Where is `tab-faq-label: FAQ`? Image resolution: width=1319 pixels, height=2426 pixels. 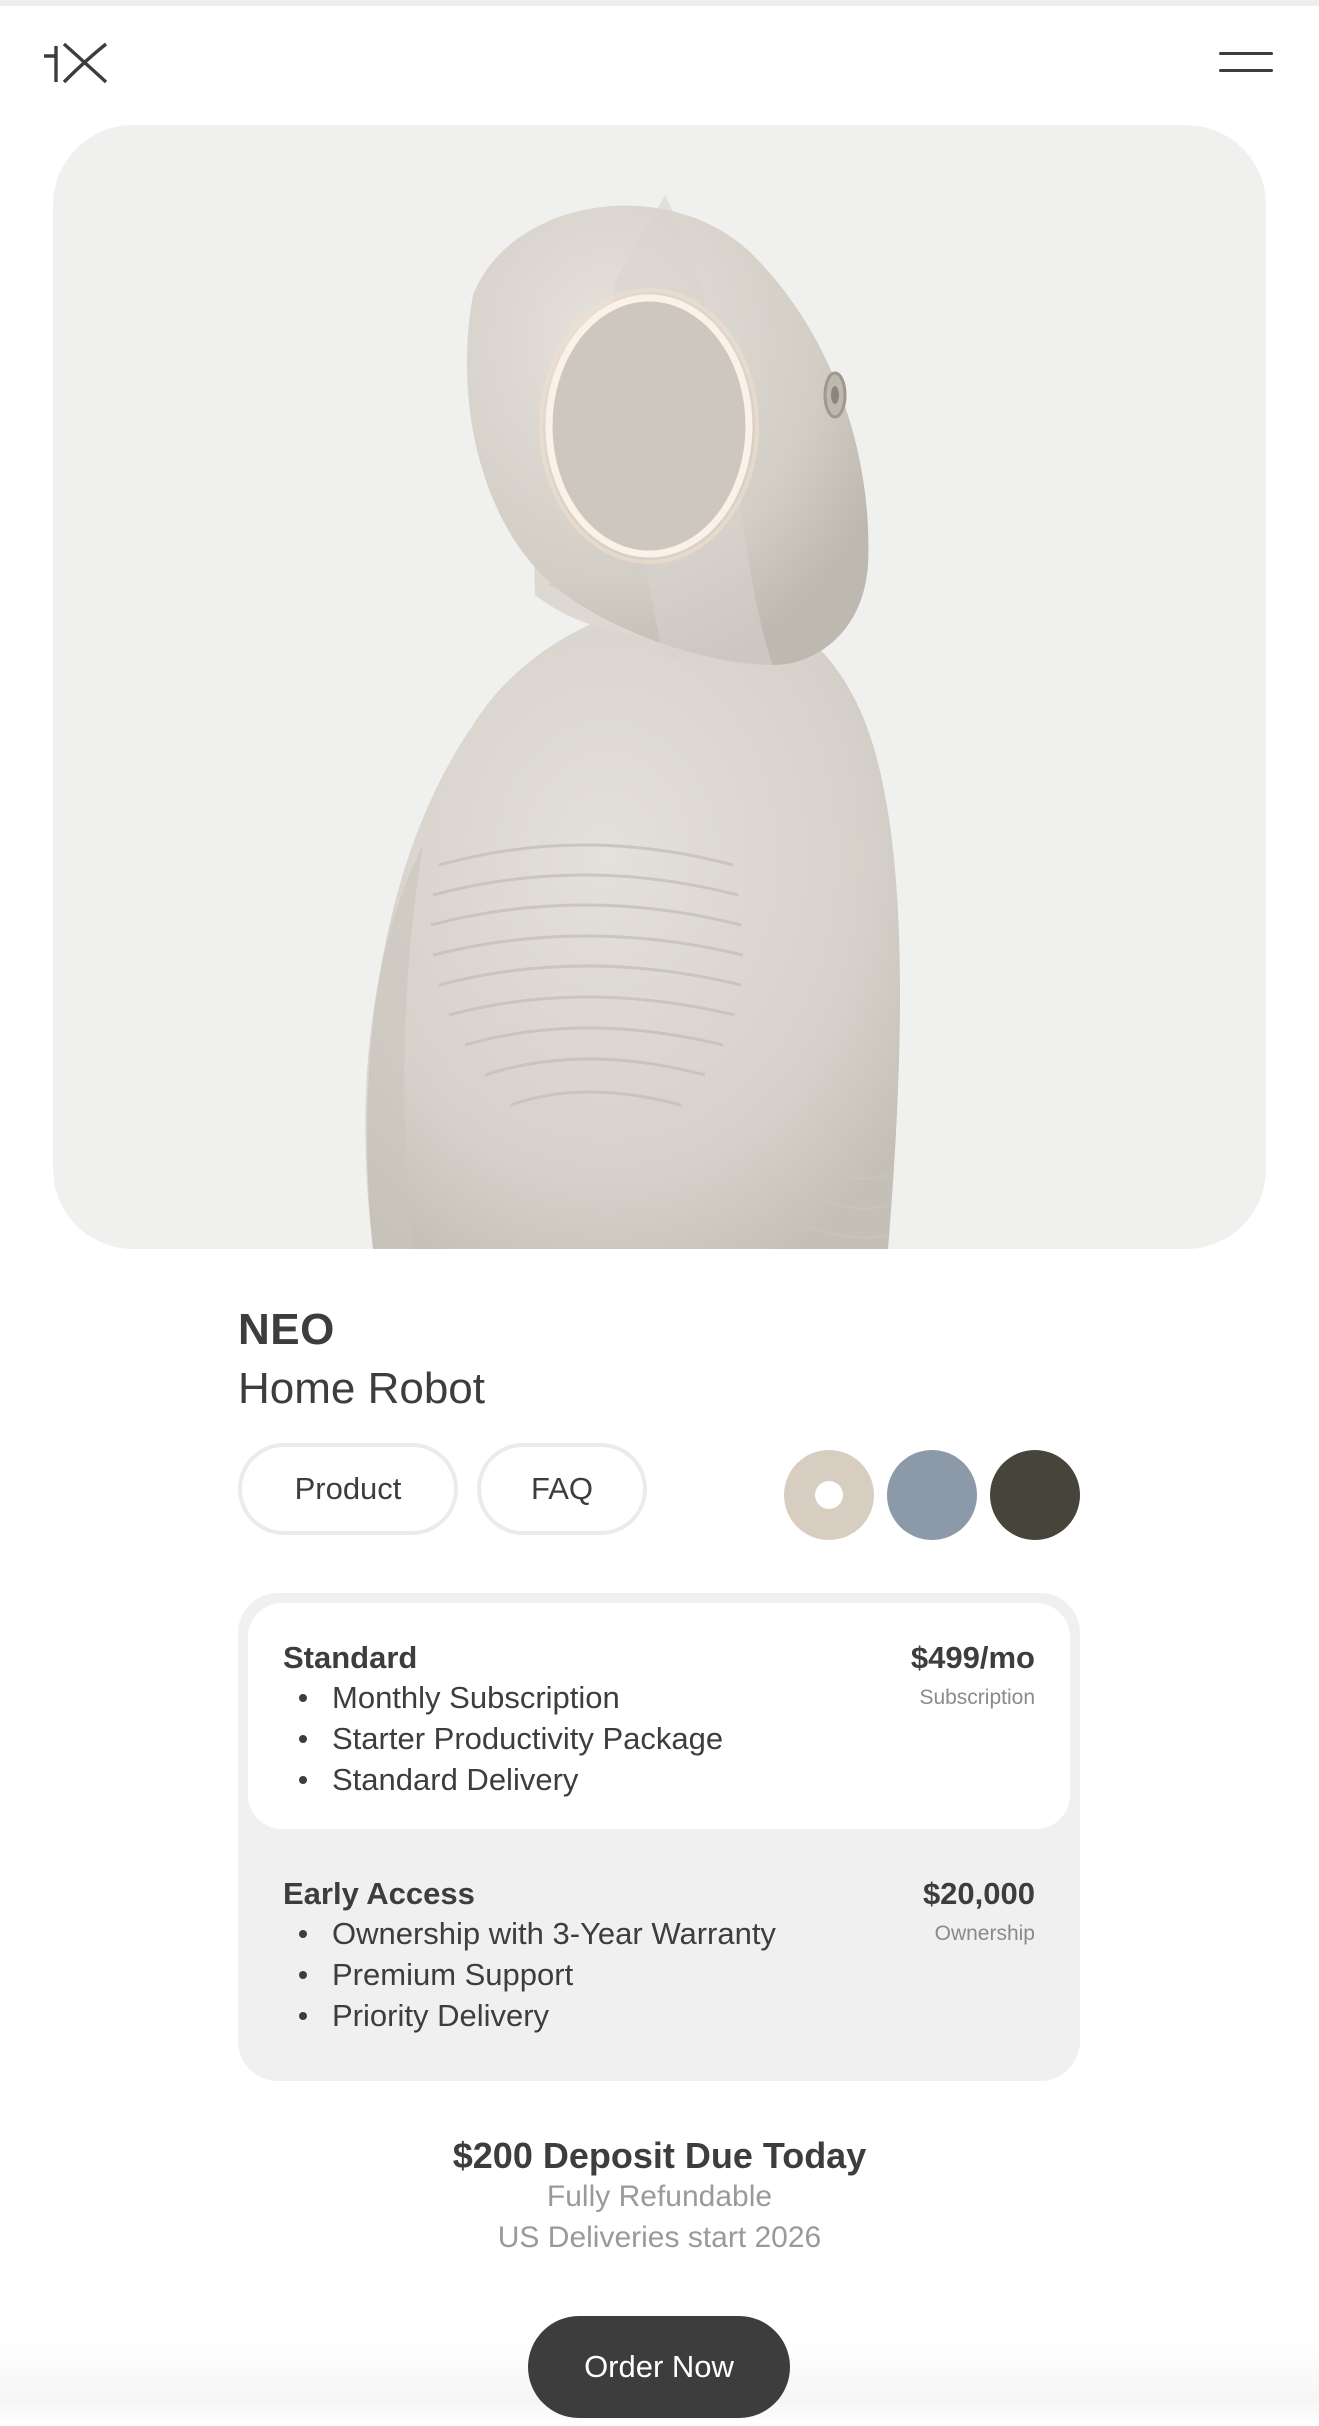
tab-faq-label: FAQ is located at coordinates (561, 1488).